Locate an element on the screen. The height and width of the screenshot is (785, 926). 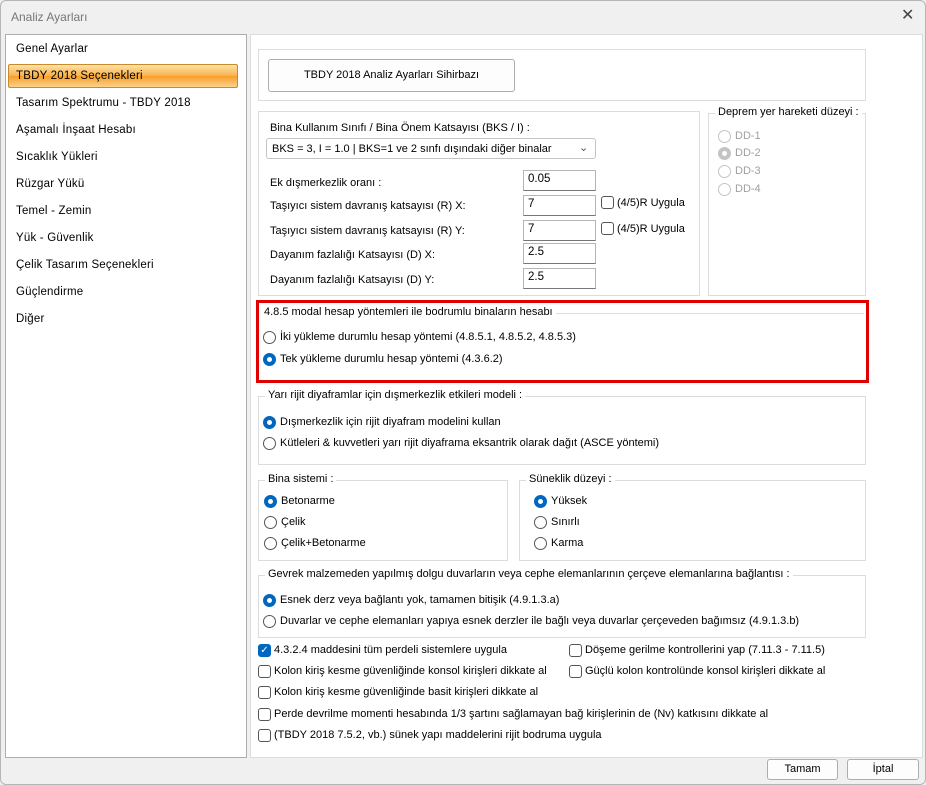
basit-kiris-checkbox is located at coordinates (264, 692).